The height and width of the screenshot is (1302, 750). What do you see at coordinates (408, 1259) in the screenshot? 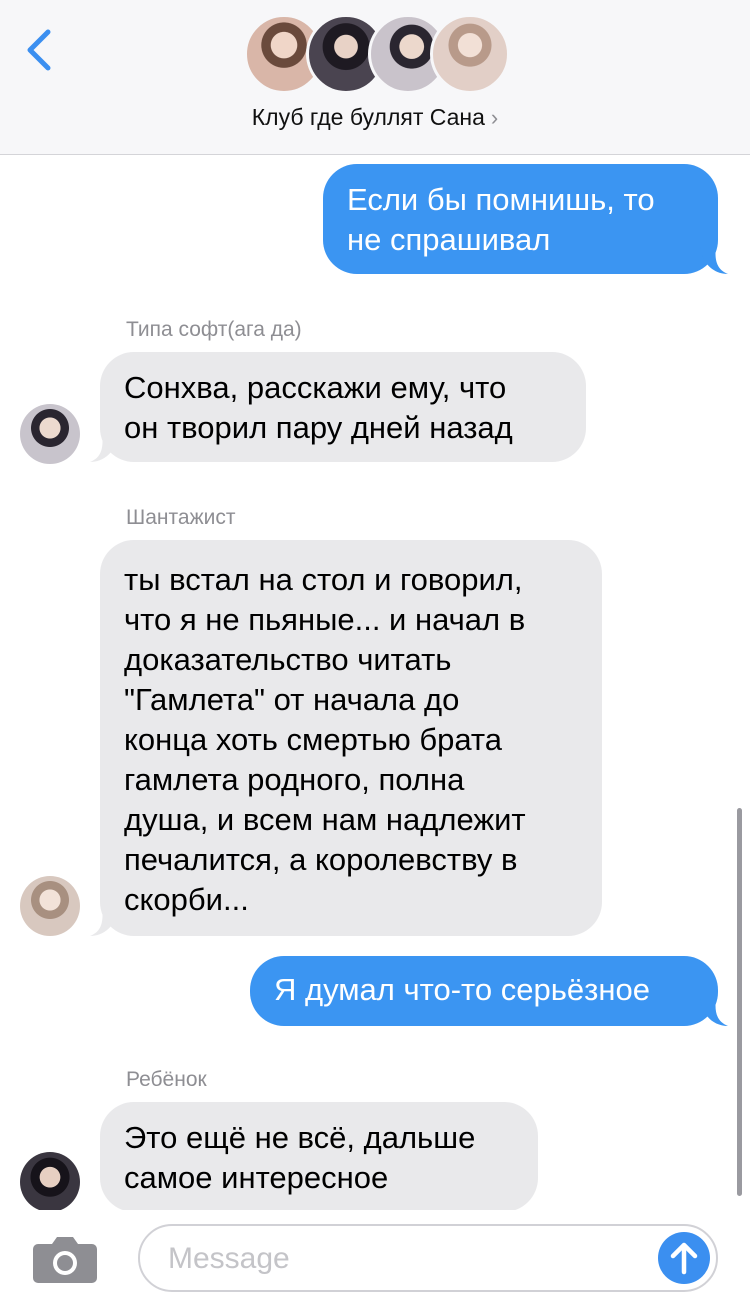
I see `message-input` at bounding box center [408, 1259].